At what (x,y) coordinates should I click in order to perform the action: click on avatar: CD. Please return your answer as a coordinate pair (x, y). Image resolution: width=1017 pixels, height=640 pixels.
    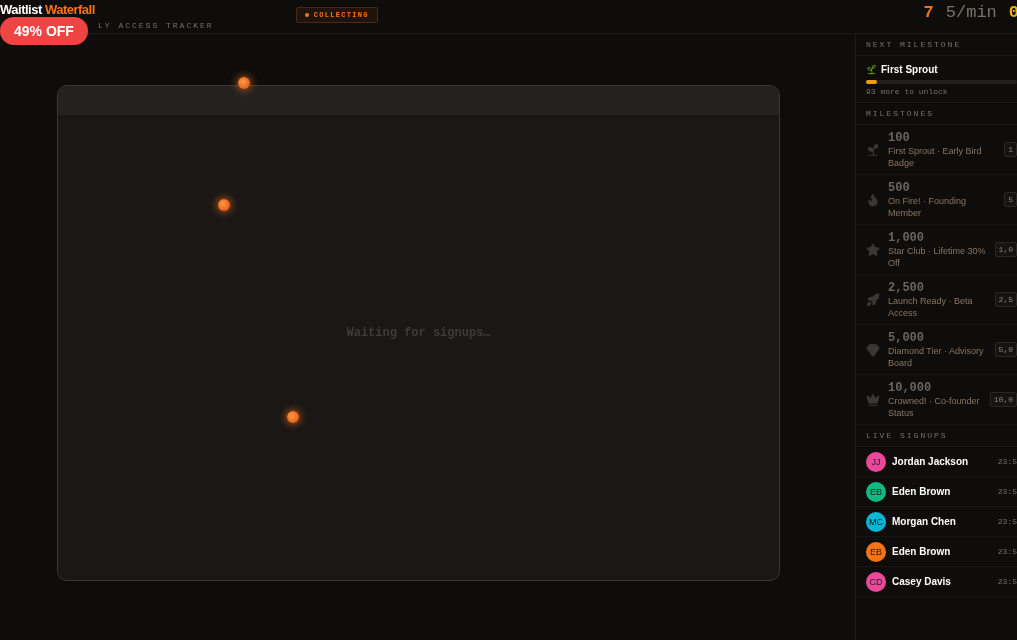
    Looking at the image, I should click on (876, 581).